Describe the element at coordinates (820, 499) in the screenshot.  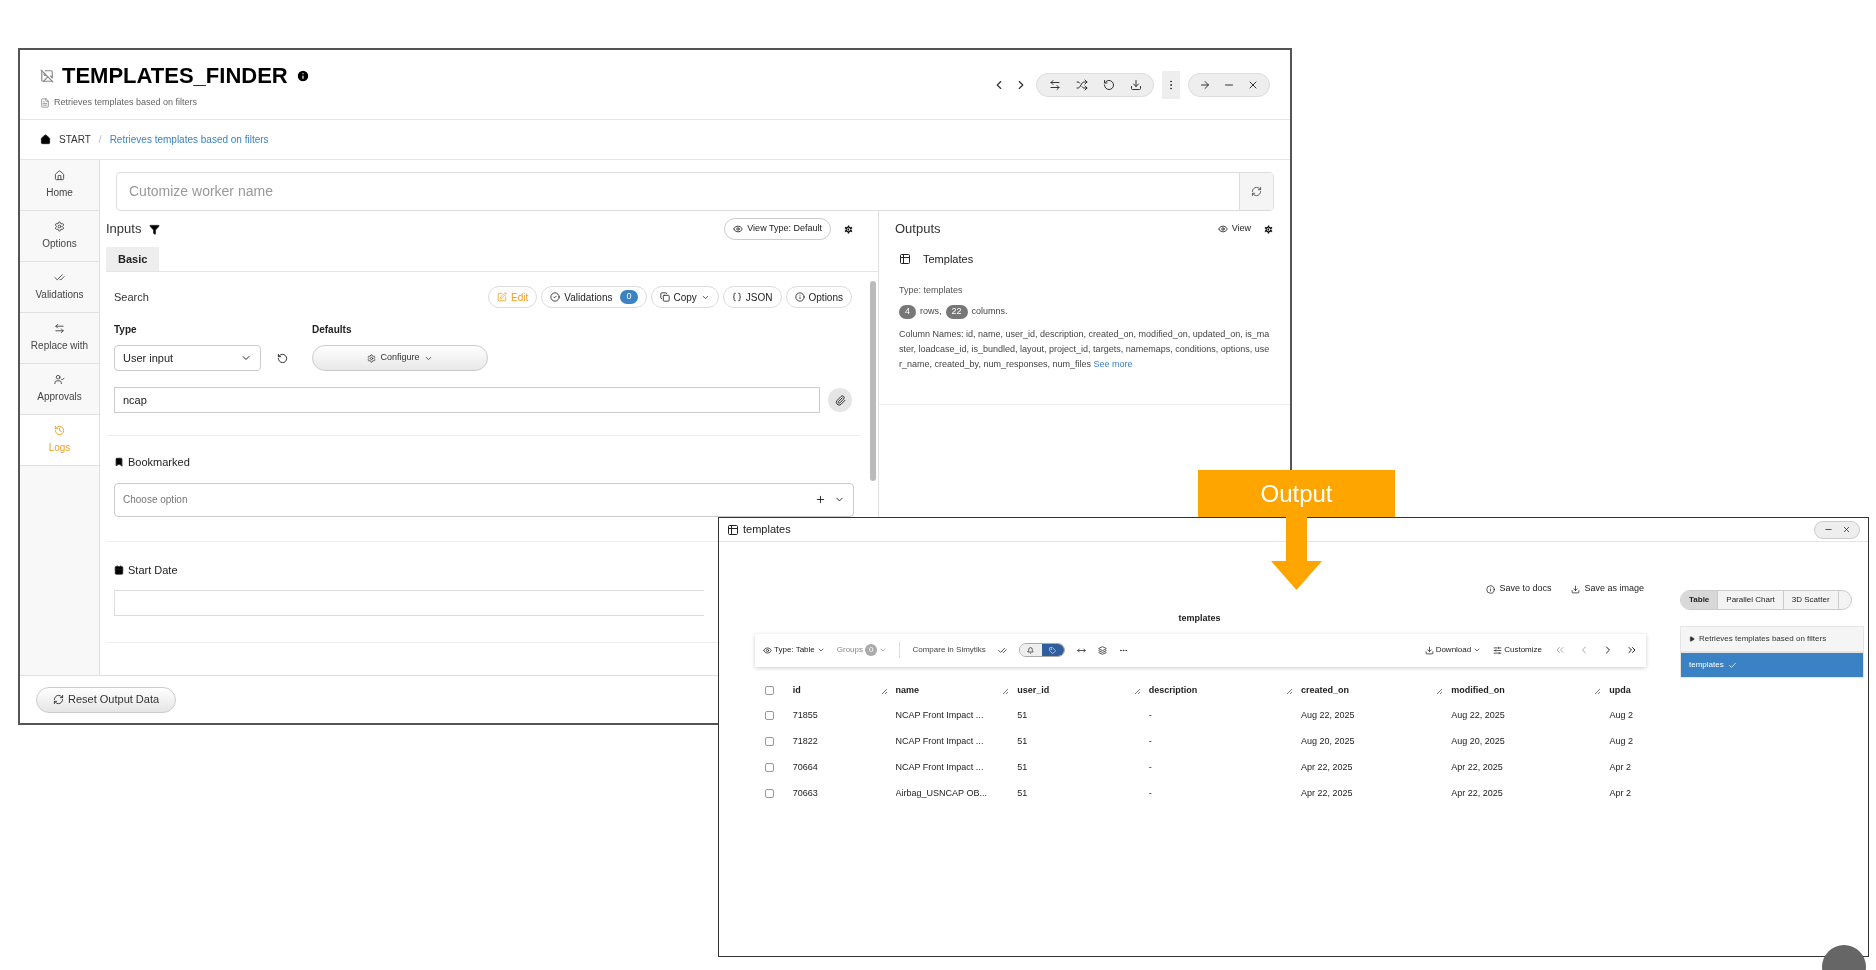
I see `plus-icon` at that location.